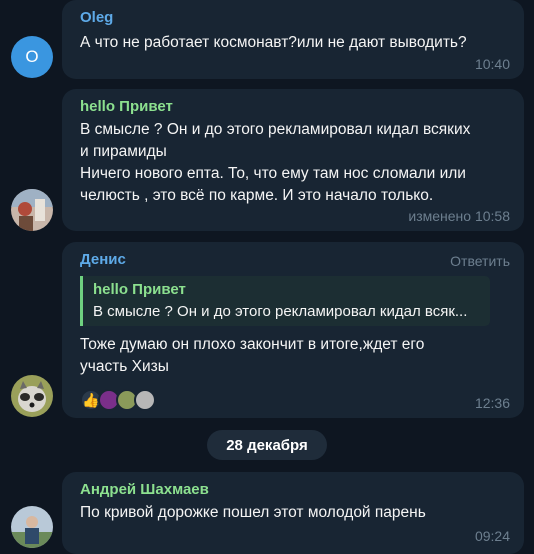  Describe the element at coordinates (123, 151) in the screenshot. I see `message-text-line: и пирамиды` at that location.